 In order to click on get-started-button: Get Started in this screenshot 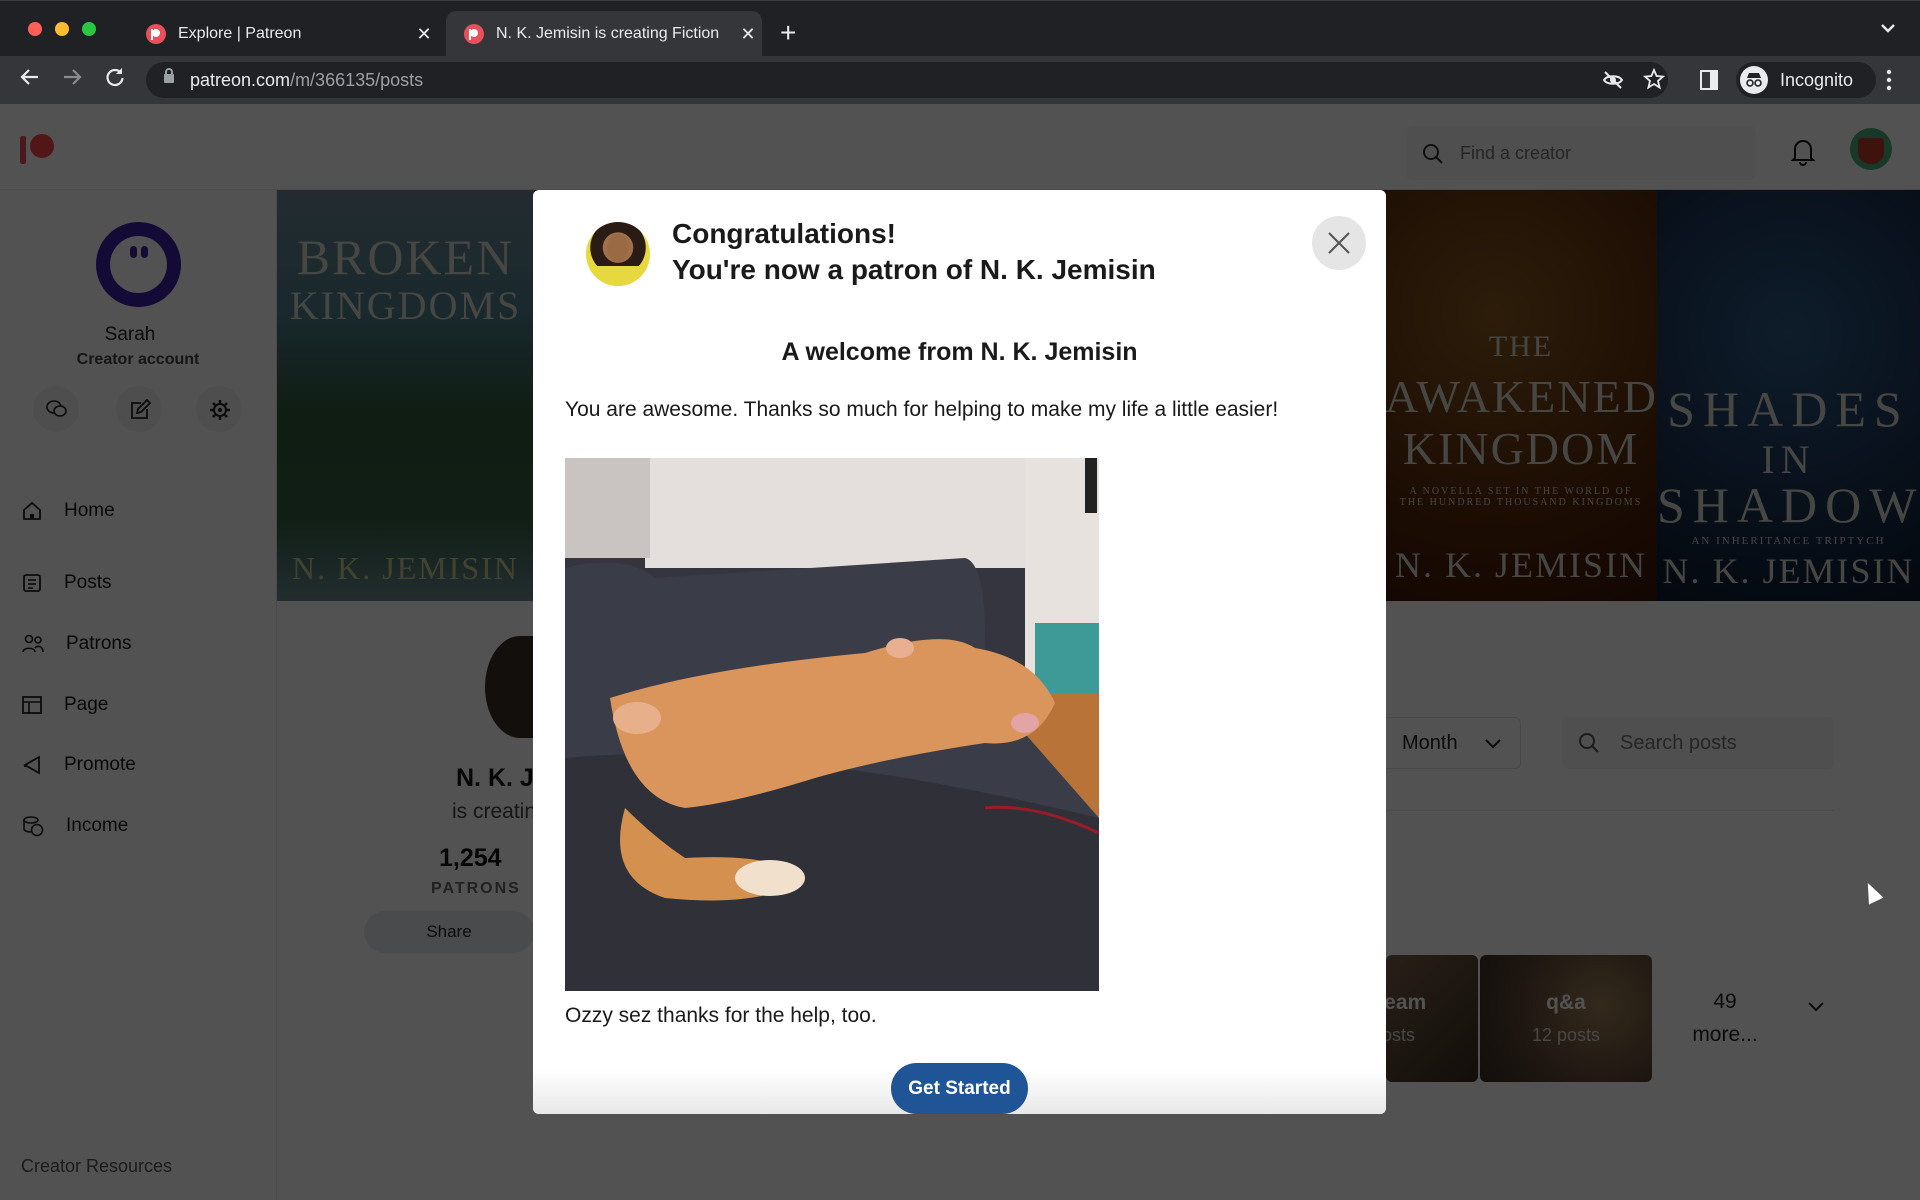, I will do `click(959, 1088)`.